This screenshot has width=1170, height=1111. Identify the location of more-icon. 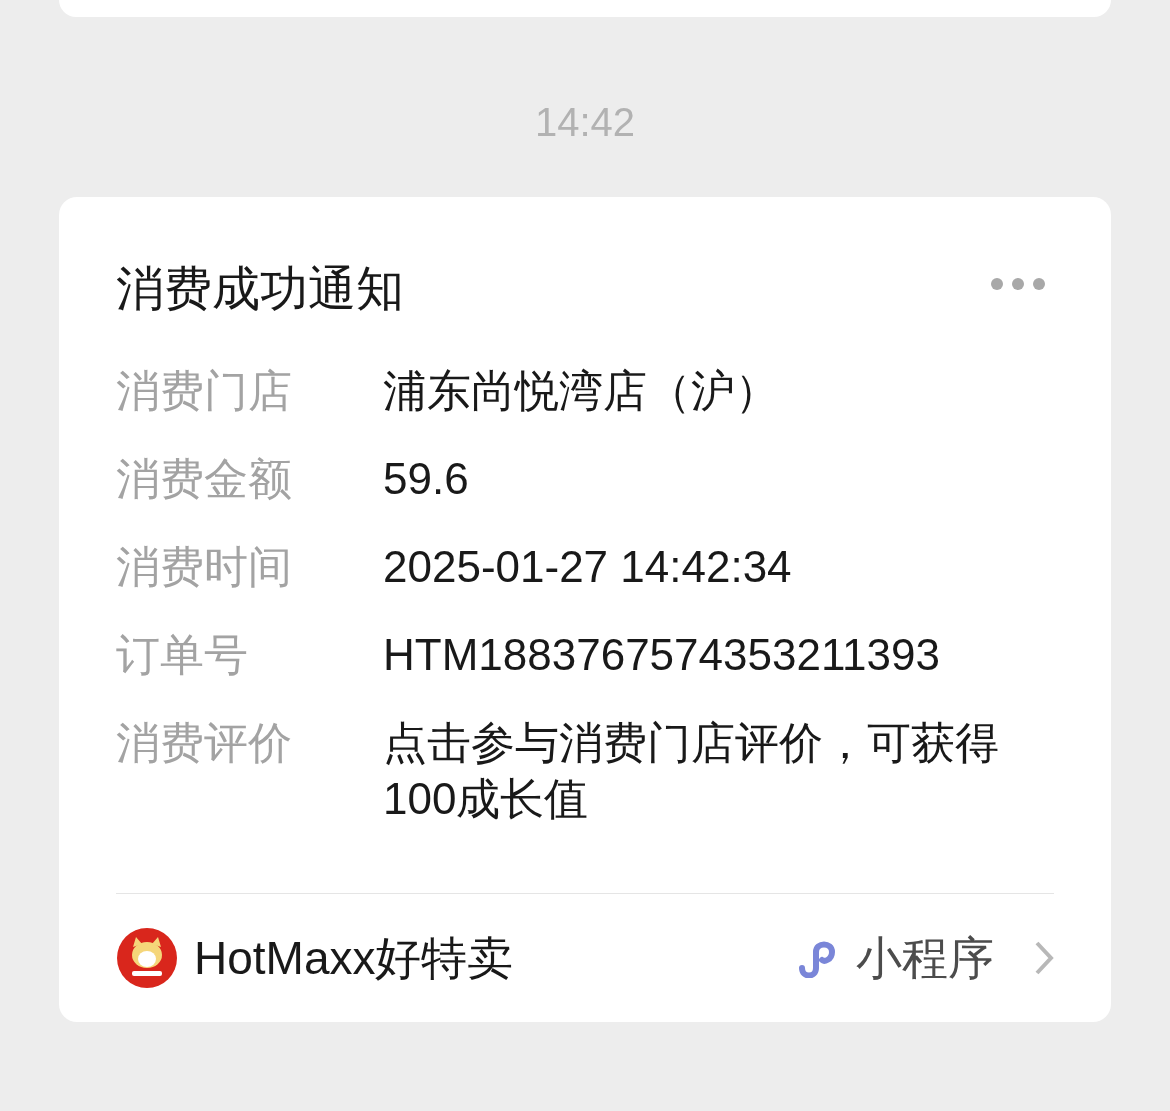
(1018, 284).